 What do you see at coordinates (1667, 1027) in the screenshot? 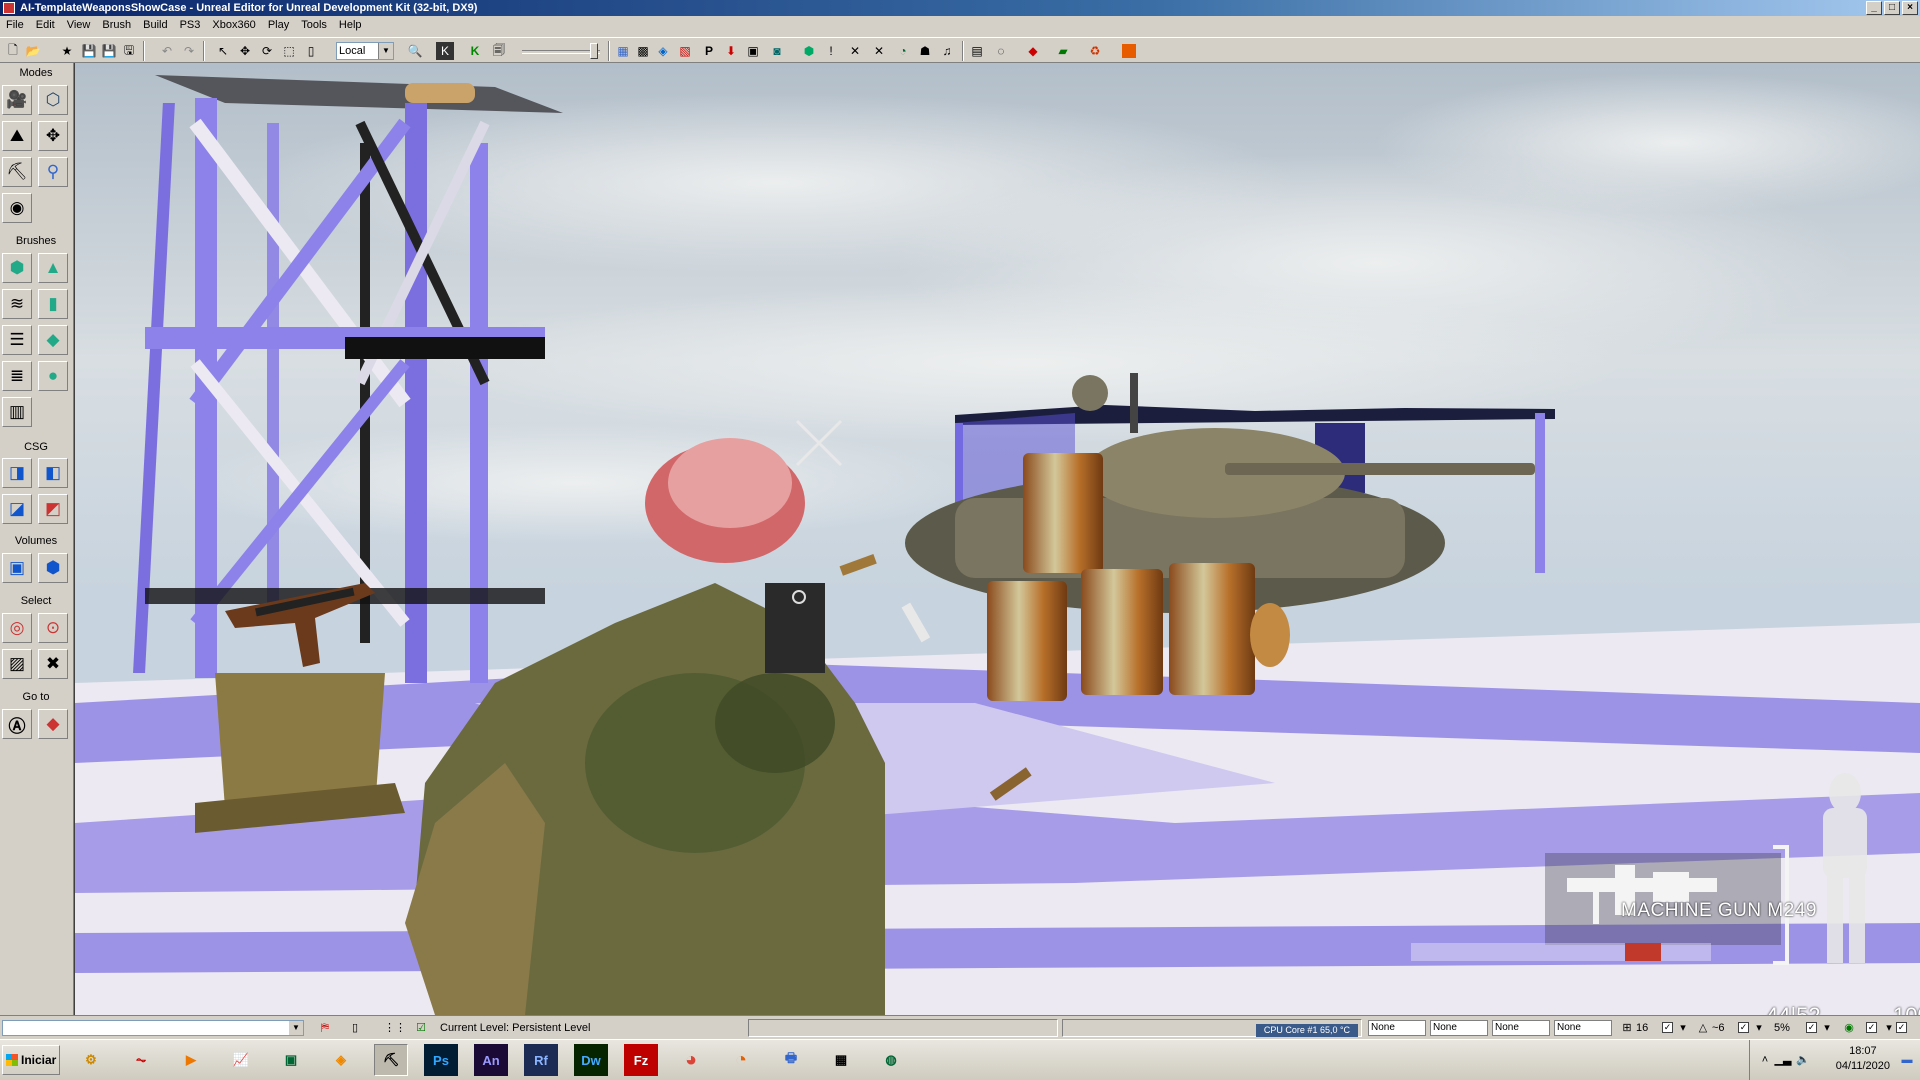
I see `grid-snap-checkbox: ✓` at bounding box center [1667, 1027].